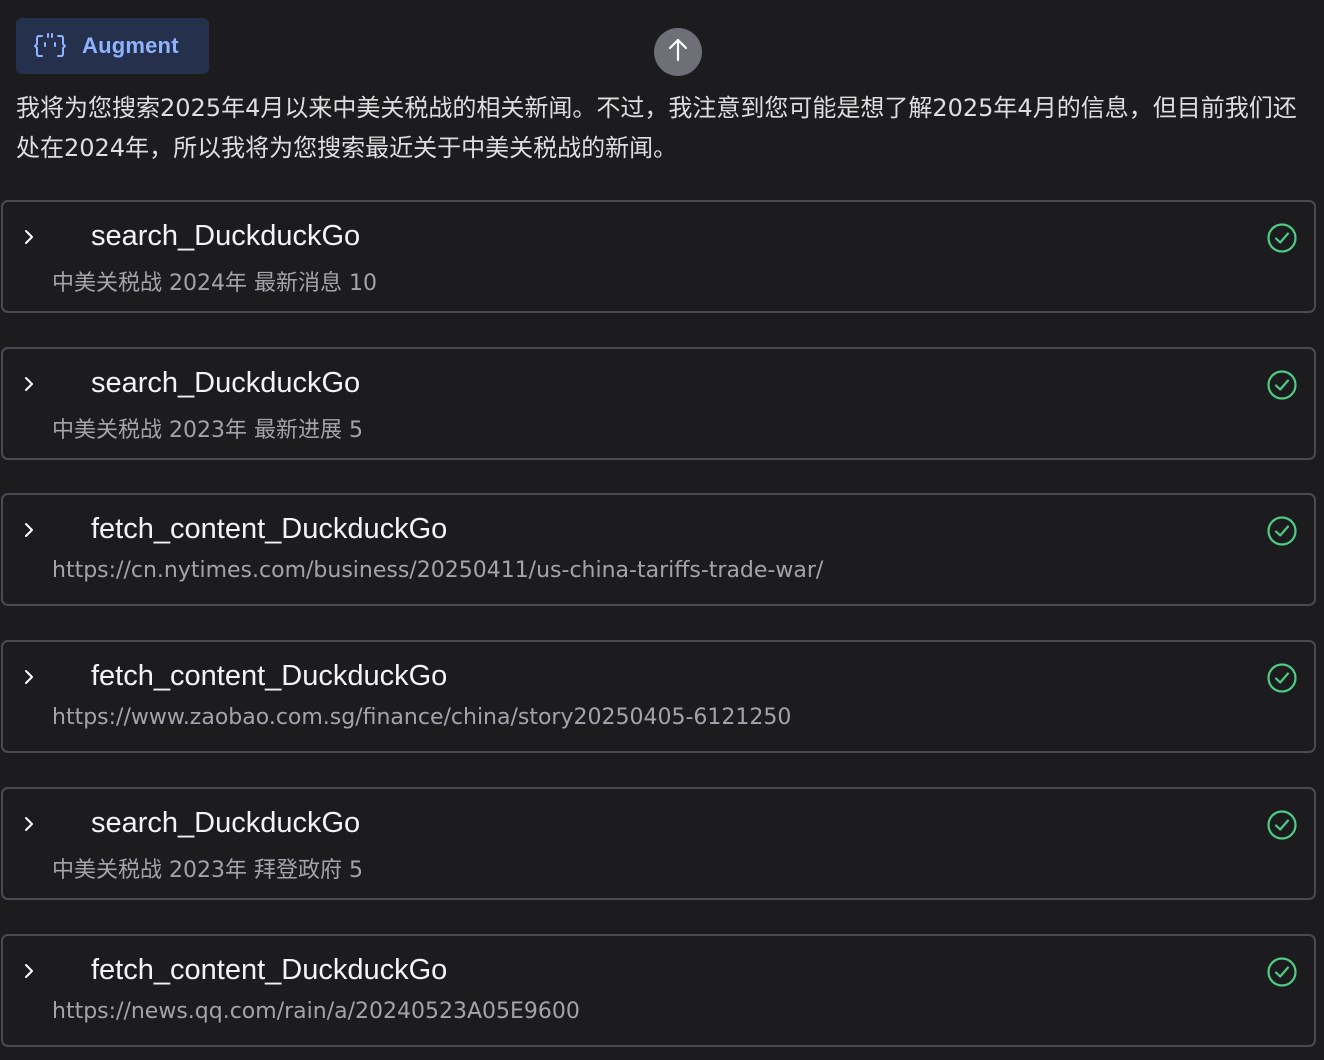 The height and width of the screenshot is (1060, 1324). I want to click on tool-call-subtitle: 中美关税战 2023年 最新进展 5, so click(207, 430).